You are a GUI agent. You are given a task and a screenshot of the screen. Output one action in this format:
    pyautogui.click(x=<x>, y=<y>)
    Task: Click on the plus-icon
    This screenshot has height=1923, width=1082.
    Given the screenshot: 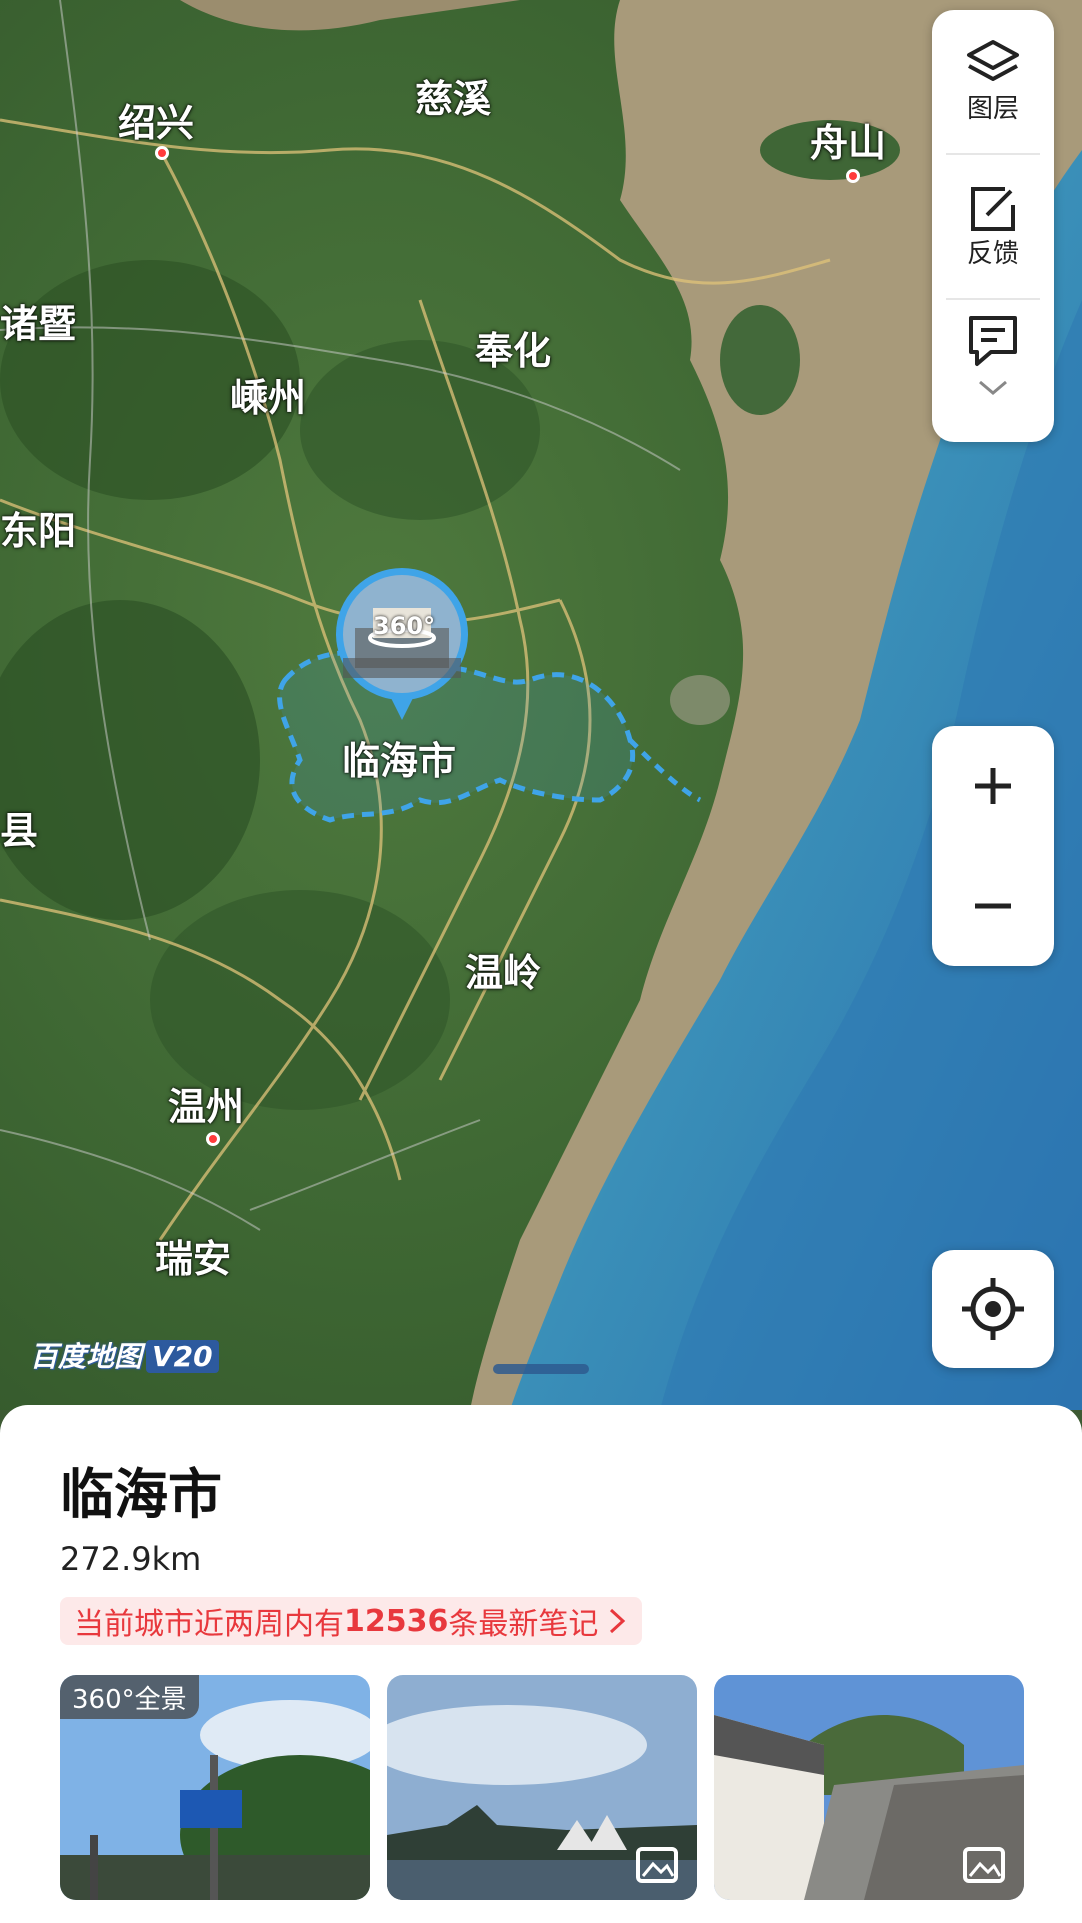 What is the action you would take?
    pyautogui.click(x=993, y=786)
    